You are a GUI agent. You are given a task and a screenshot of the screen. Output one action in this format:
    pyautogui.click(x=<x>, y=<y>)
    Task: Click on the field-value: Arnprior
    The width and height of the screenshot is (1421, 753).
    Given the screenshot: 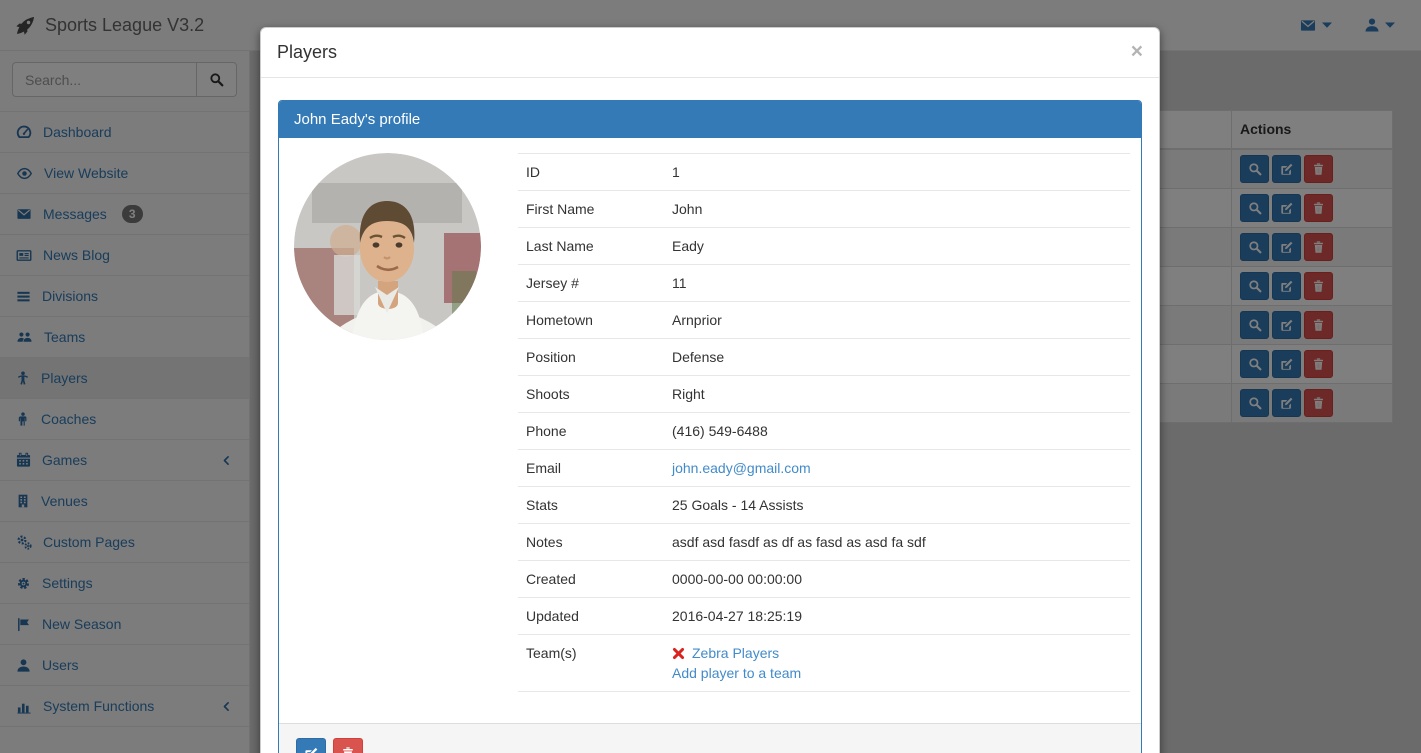 What is the action you would take?
    pyautogui.click(x=897, y=320)
    